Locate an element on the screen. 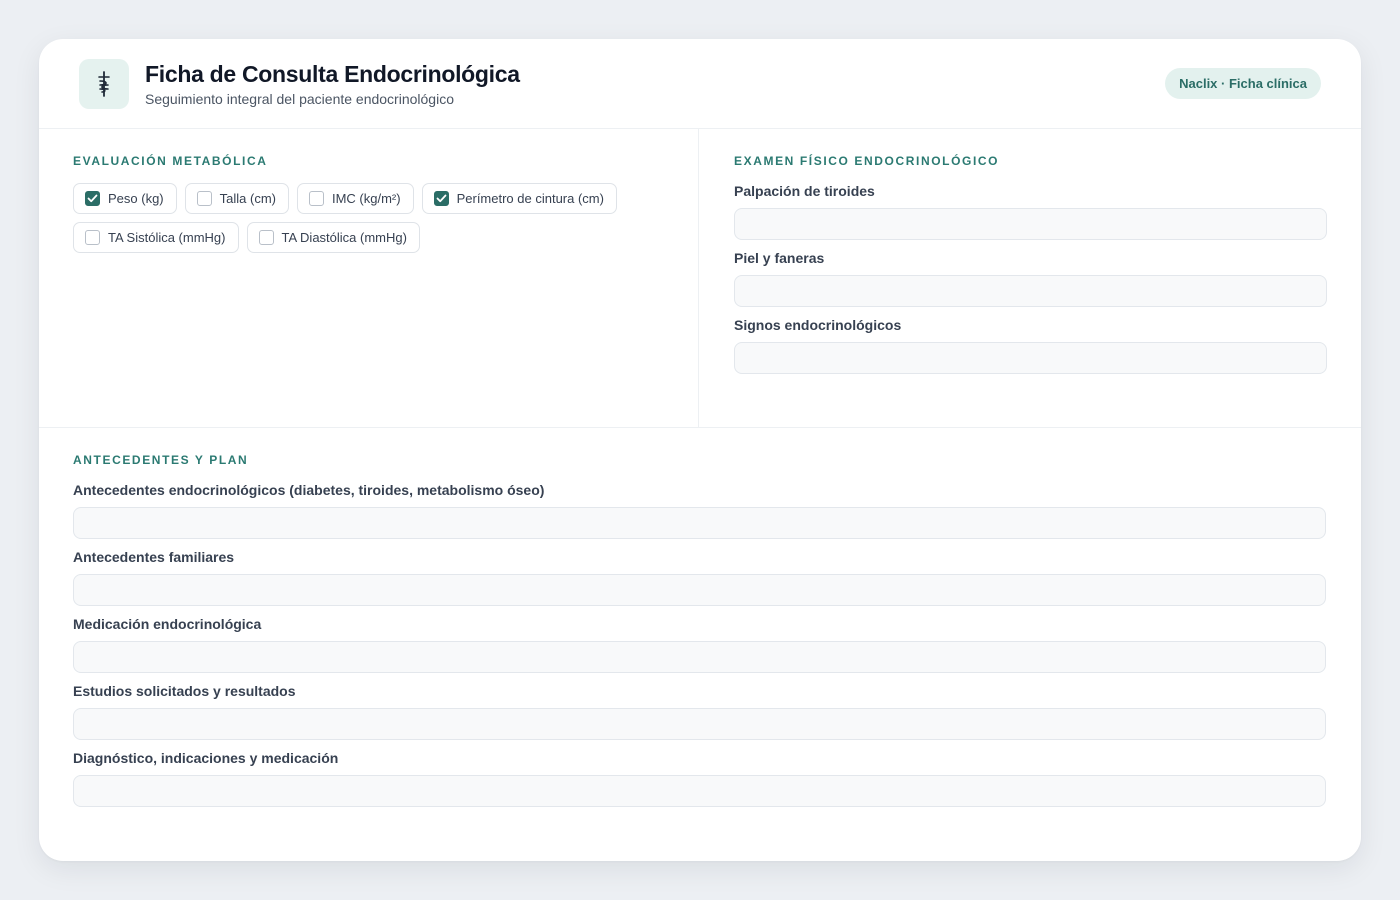 This screenshot has width=1400, height=900. field-antecedentes-familiares: Antecedentes familiares is located at coordinates (699, 577).